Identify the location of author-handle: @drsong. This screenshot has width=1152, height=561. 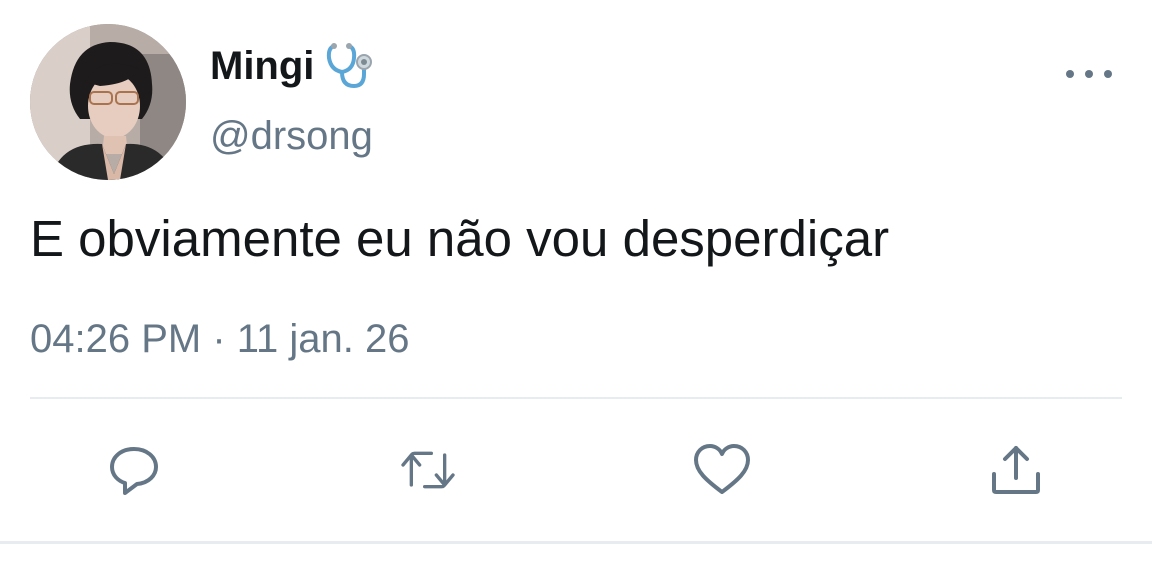
(291, 136).